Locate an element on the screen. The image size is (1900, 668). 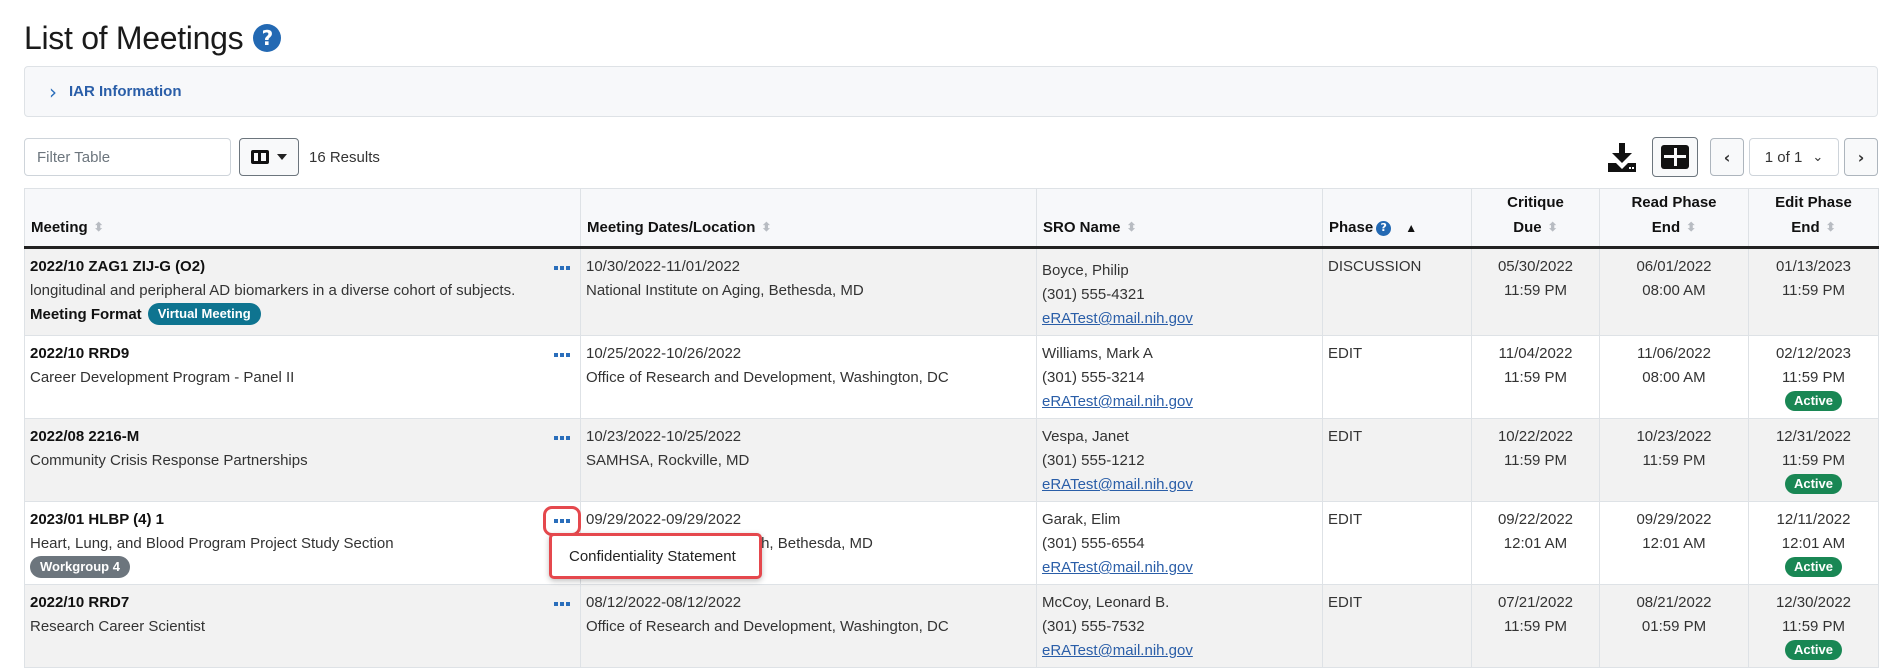
iar-information-accordion: › IAR Information is located at coordinates (951, 91).